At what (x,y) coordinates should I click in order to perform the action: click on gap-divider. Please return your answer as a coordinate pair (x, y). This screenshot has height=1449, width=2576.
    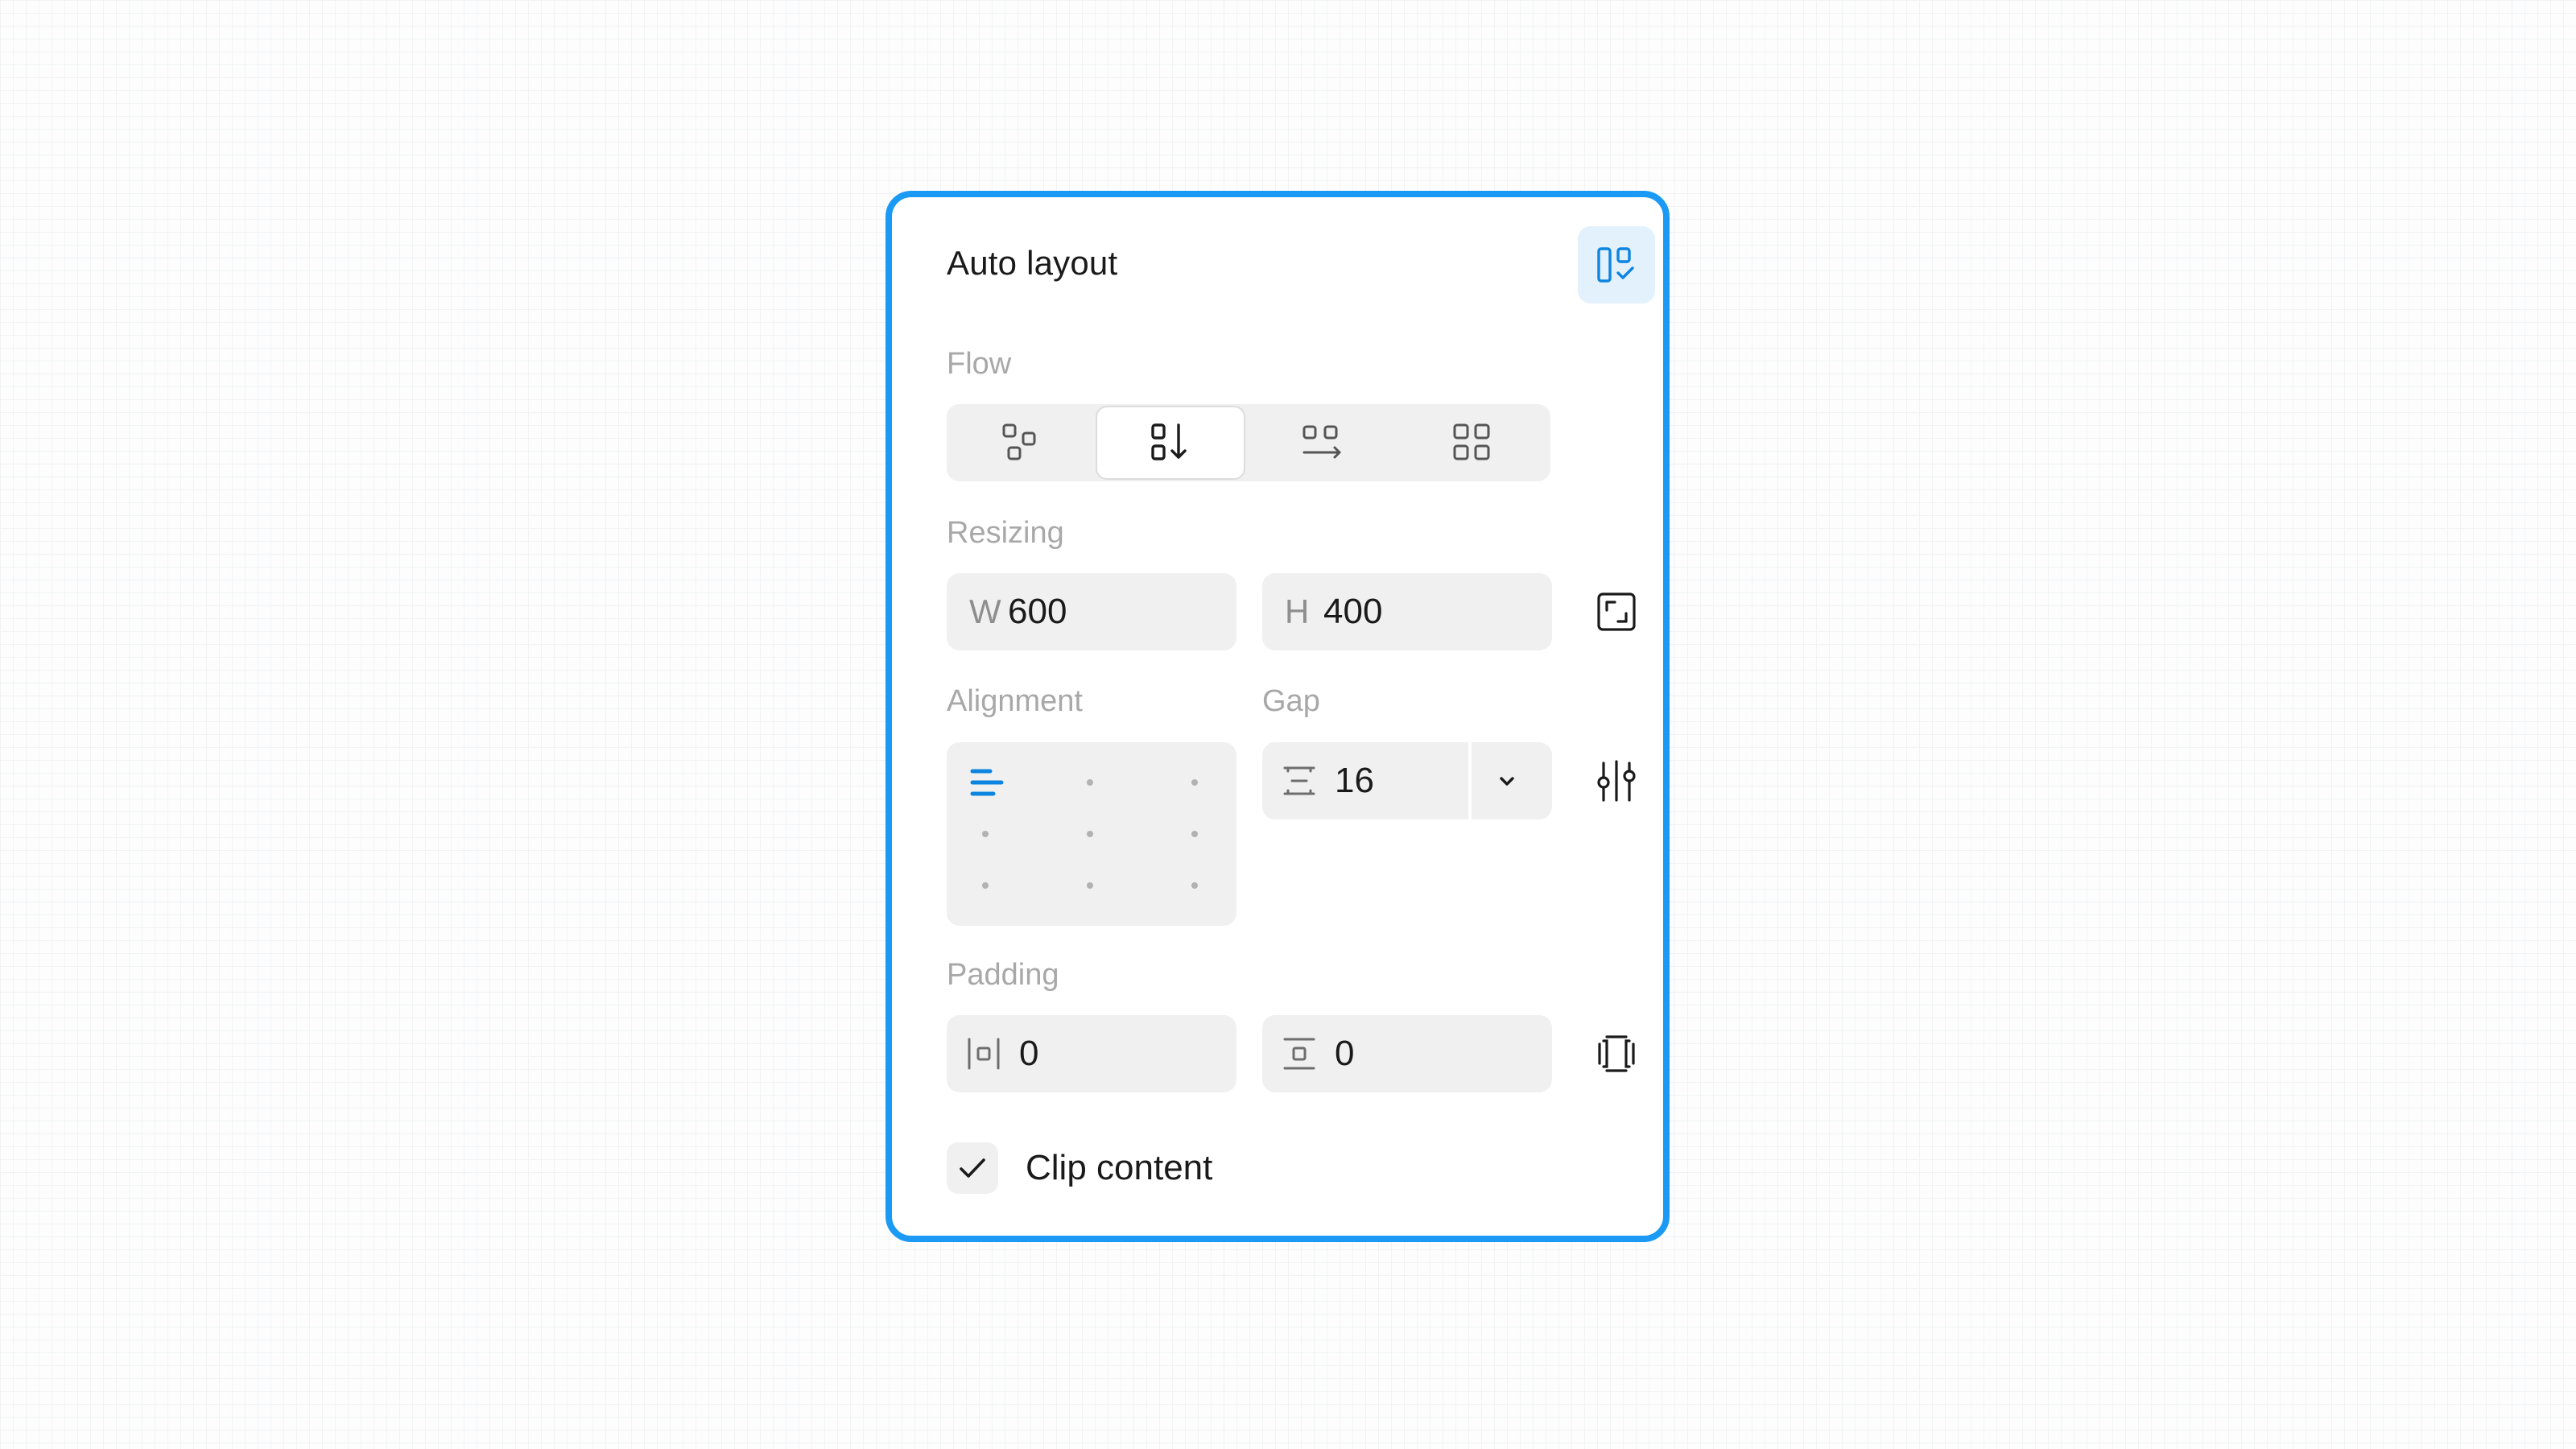
    Looking at the image, I should click on (1470, 780).